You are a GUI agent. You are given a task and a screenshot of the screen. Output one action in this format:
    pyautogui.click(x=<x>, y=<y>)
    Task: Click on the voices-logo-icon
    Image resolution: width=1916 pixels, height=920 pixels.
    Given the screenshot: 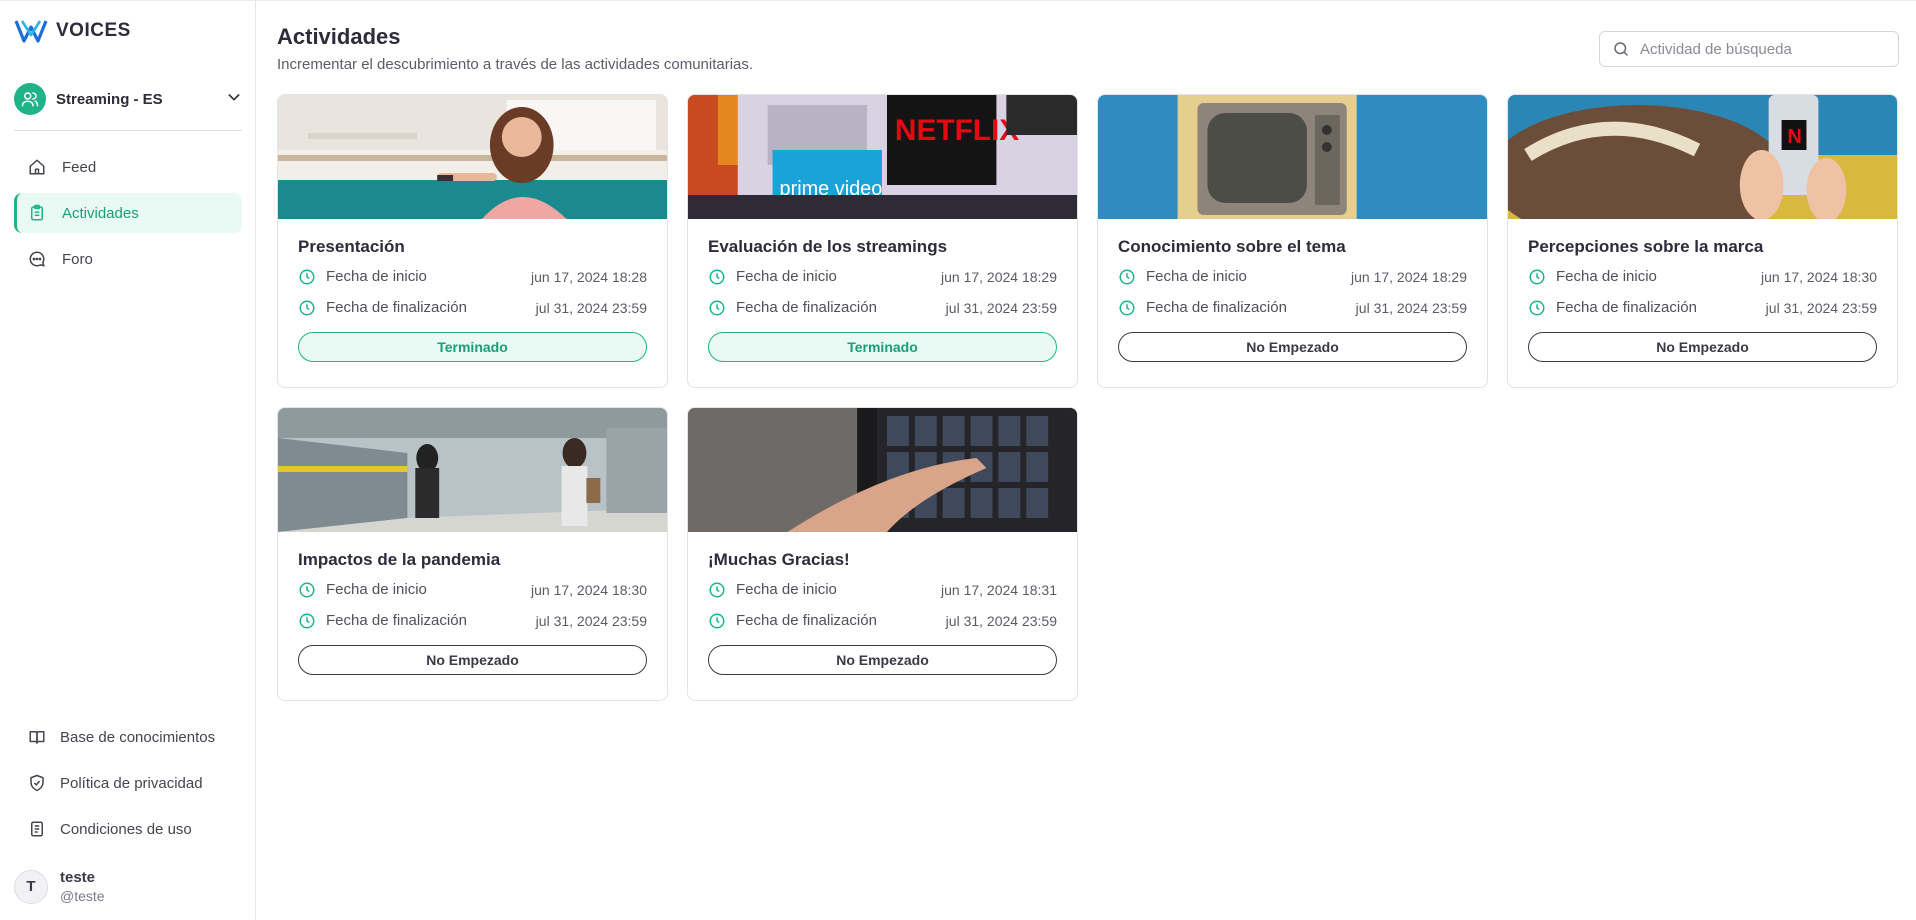 What is the action you would take?
    pyautogui.click(x=31, y=31)
    